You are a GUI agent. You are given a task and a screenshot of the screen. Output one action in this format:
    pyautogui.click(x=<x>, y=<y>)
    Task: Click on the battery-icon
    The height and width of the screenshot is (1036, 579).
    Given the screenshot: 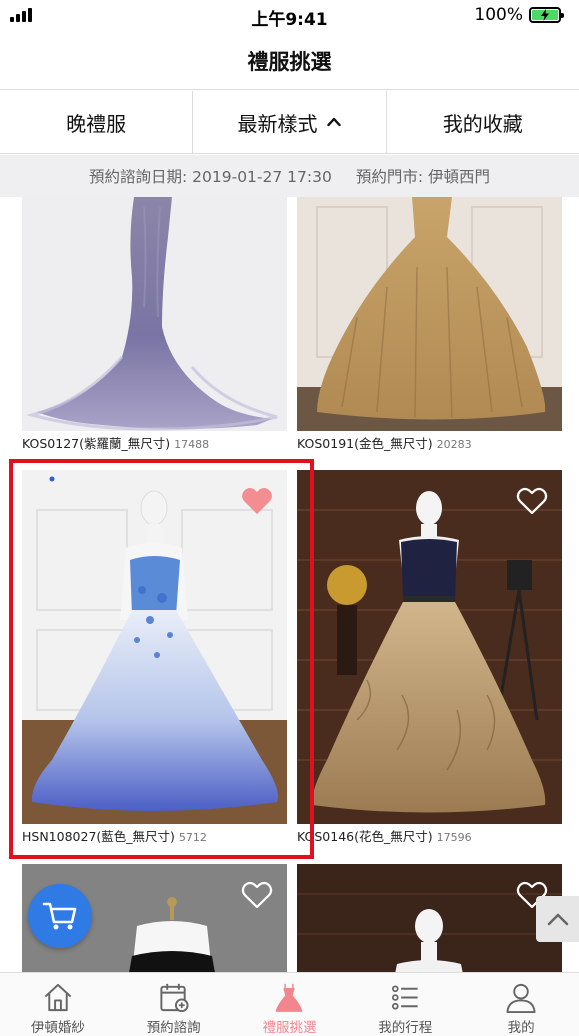 What is the action you would take?
    pyautogui.click(x=546, y=15)
    